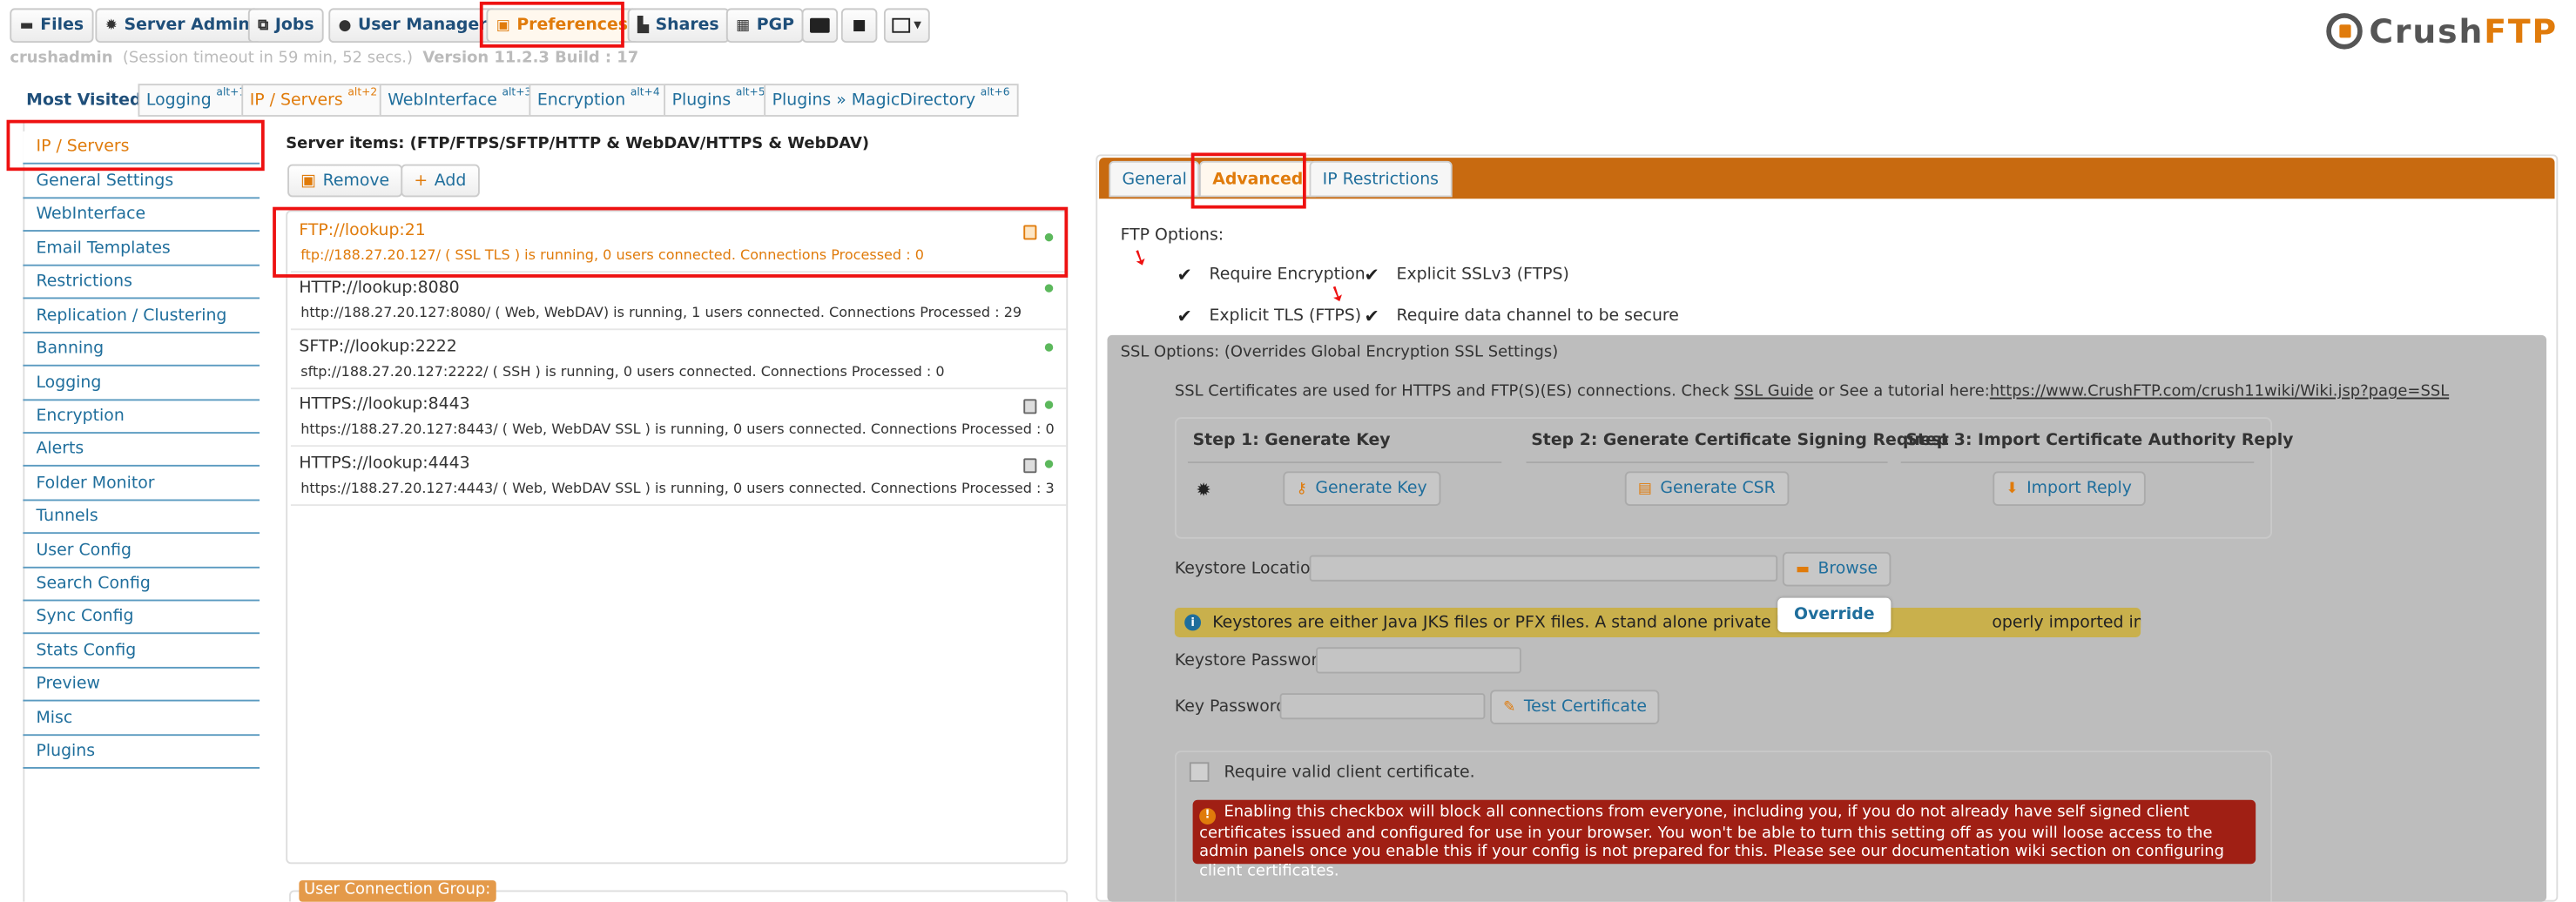 Image resolution: width=2576 pixels, height=902 pixels. Describe the element at coordinates (141, 450) in the screenshot. I see `sidebar-item-alerts: Alerts` at that location.